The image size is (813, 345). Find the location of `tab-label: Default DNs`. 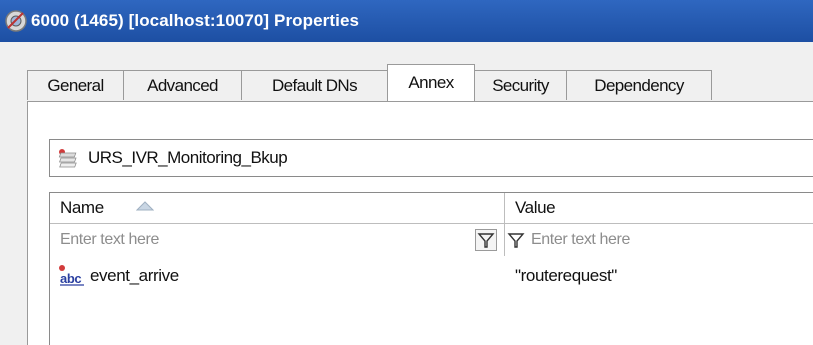

tab-label: Default DNs is located at coordinates (314, 85).